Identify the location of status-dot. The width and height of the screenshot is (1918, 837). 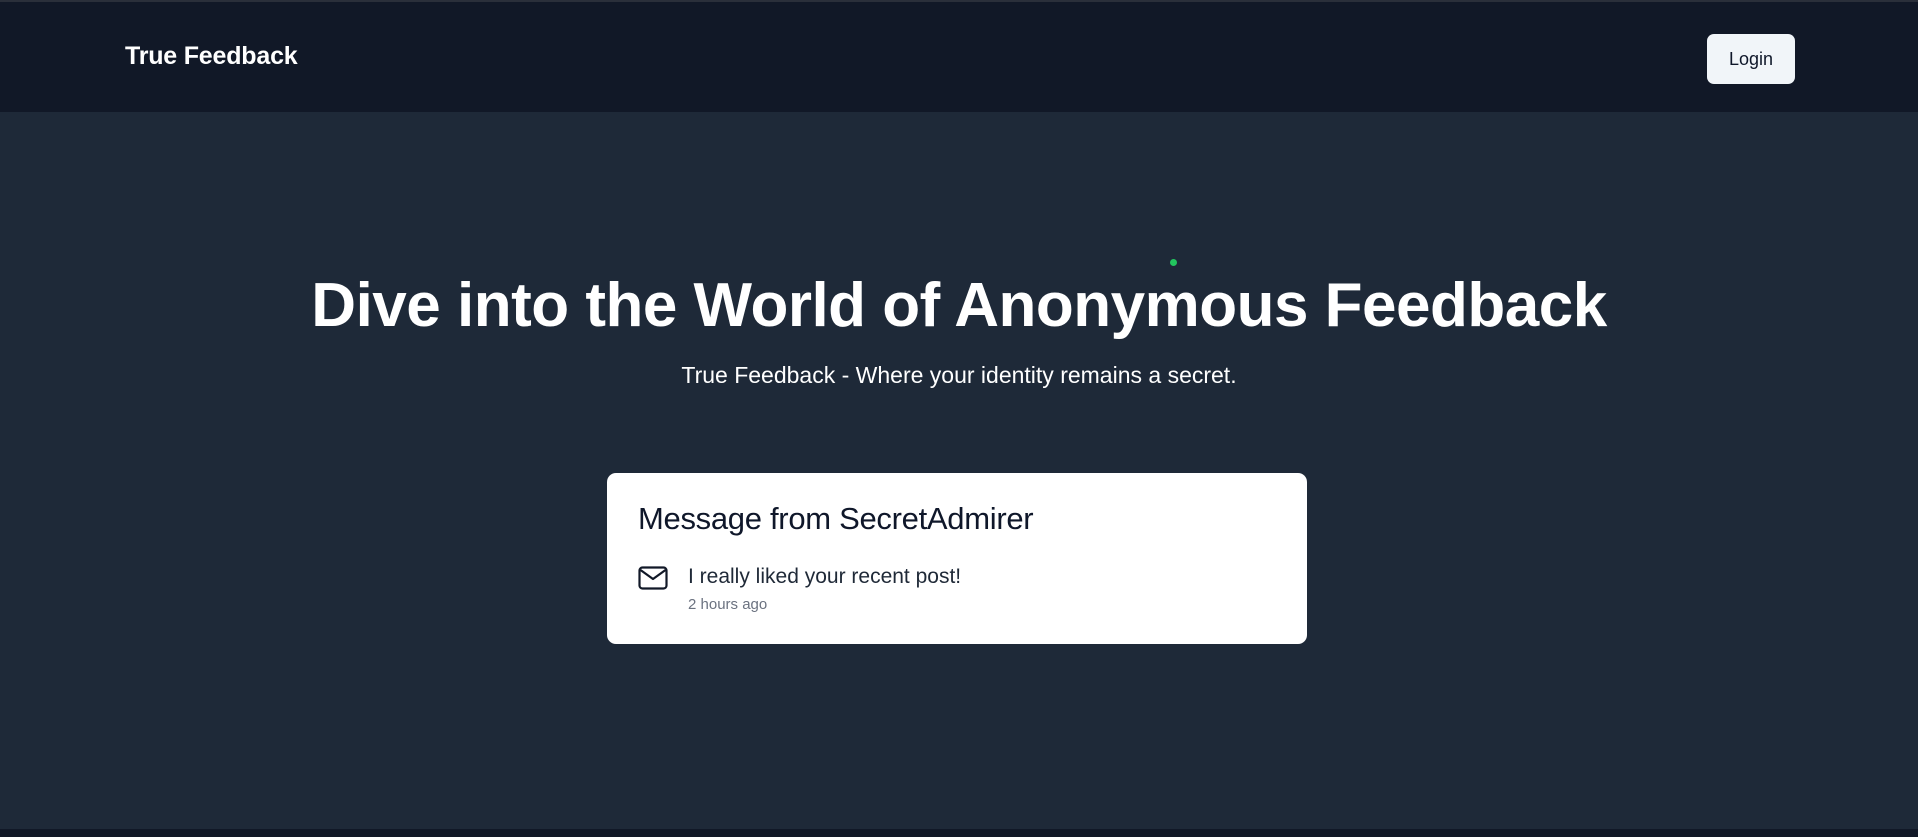
(1173, 262).